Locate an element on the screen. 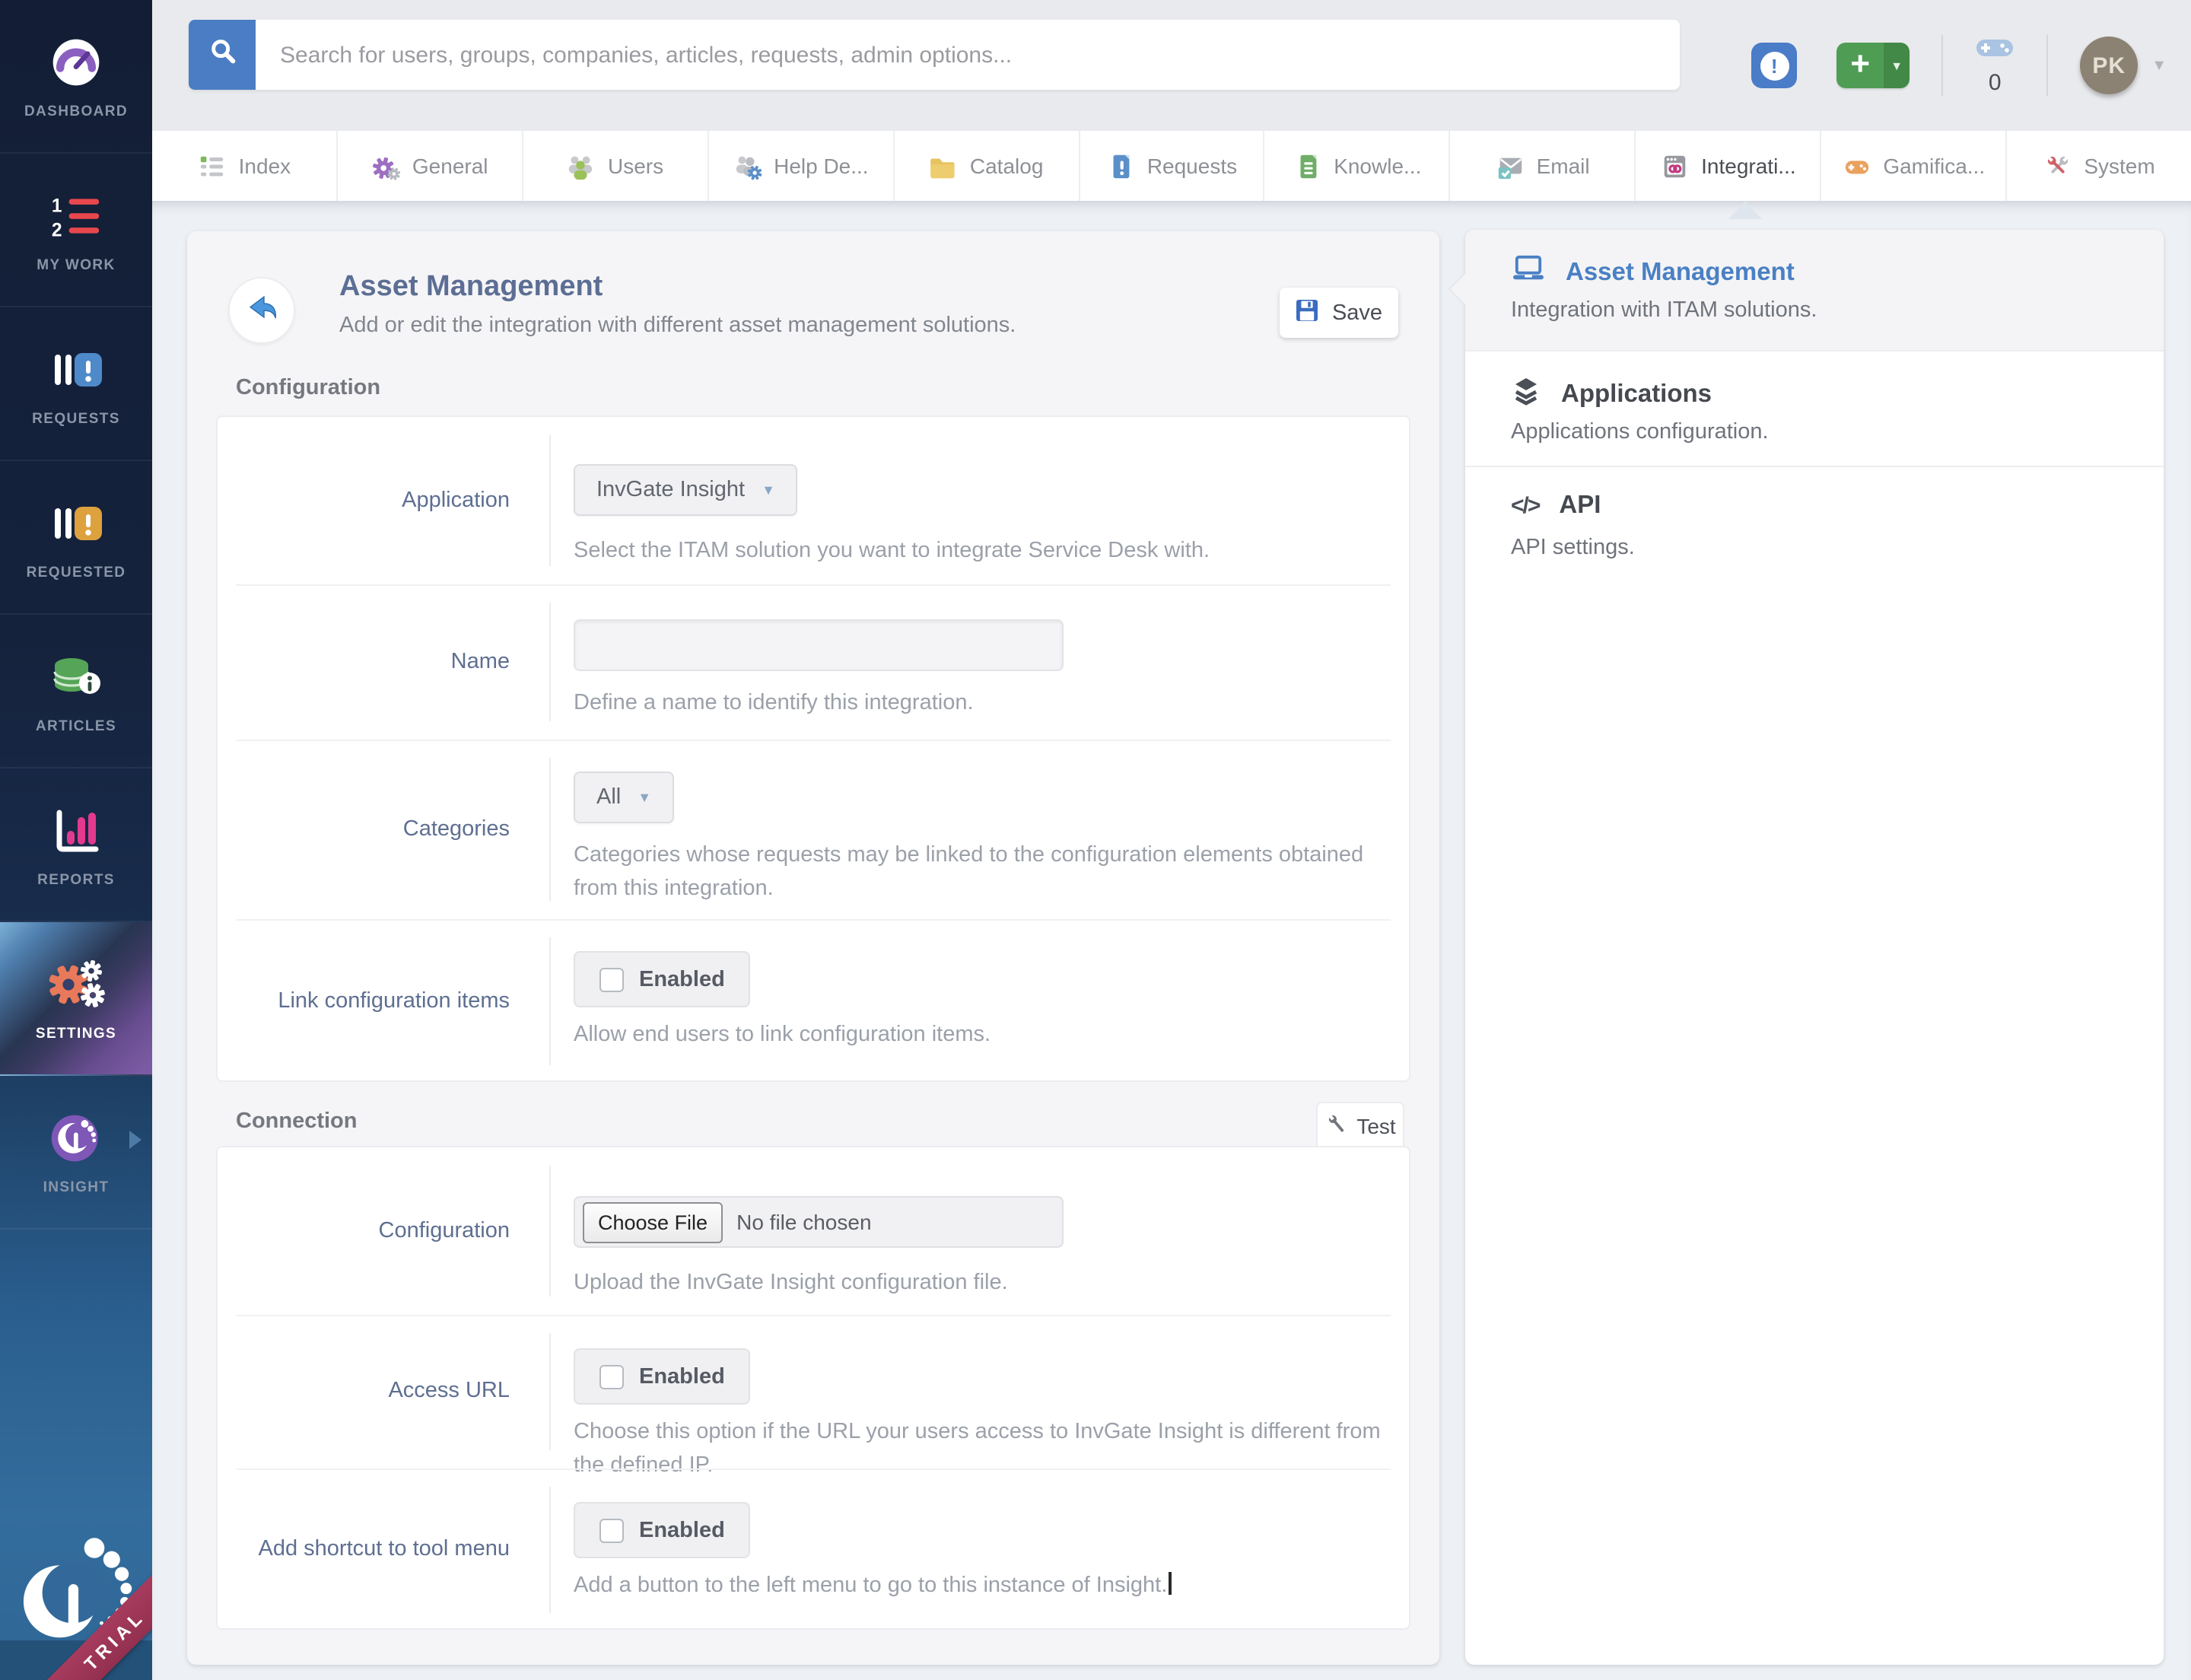 The image size is (2191, 1680). user-menu: PK ▼ is located at coordinates (2123, 65).